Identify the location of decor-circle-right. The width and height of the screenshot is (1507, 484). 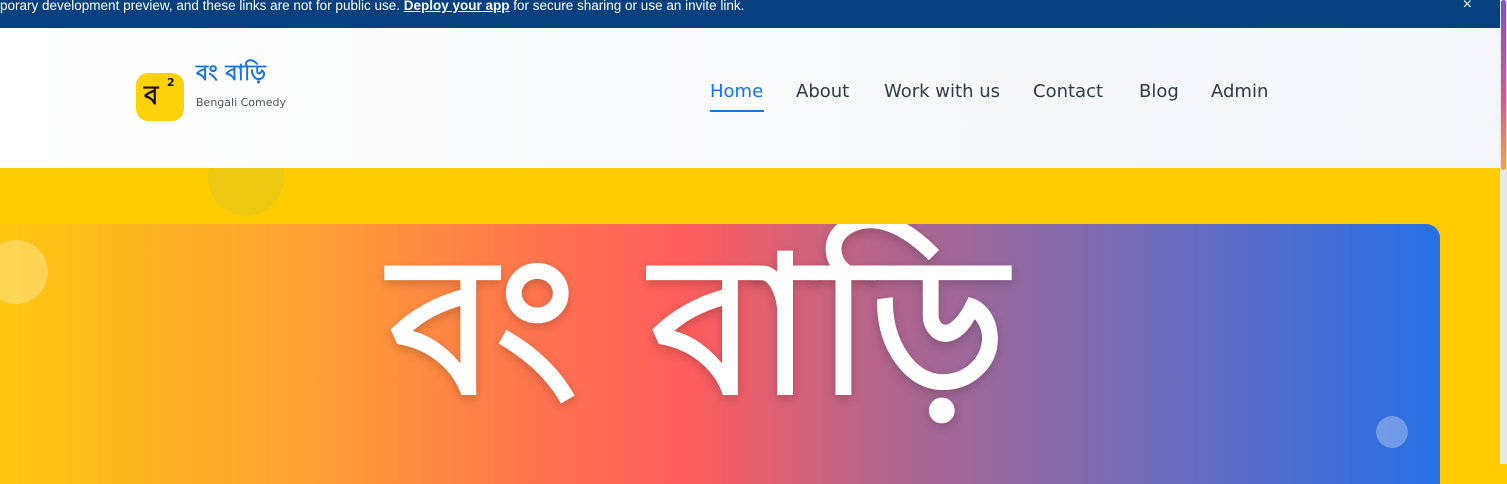
(1392, 432).